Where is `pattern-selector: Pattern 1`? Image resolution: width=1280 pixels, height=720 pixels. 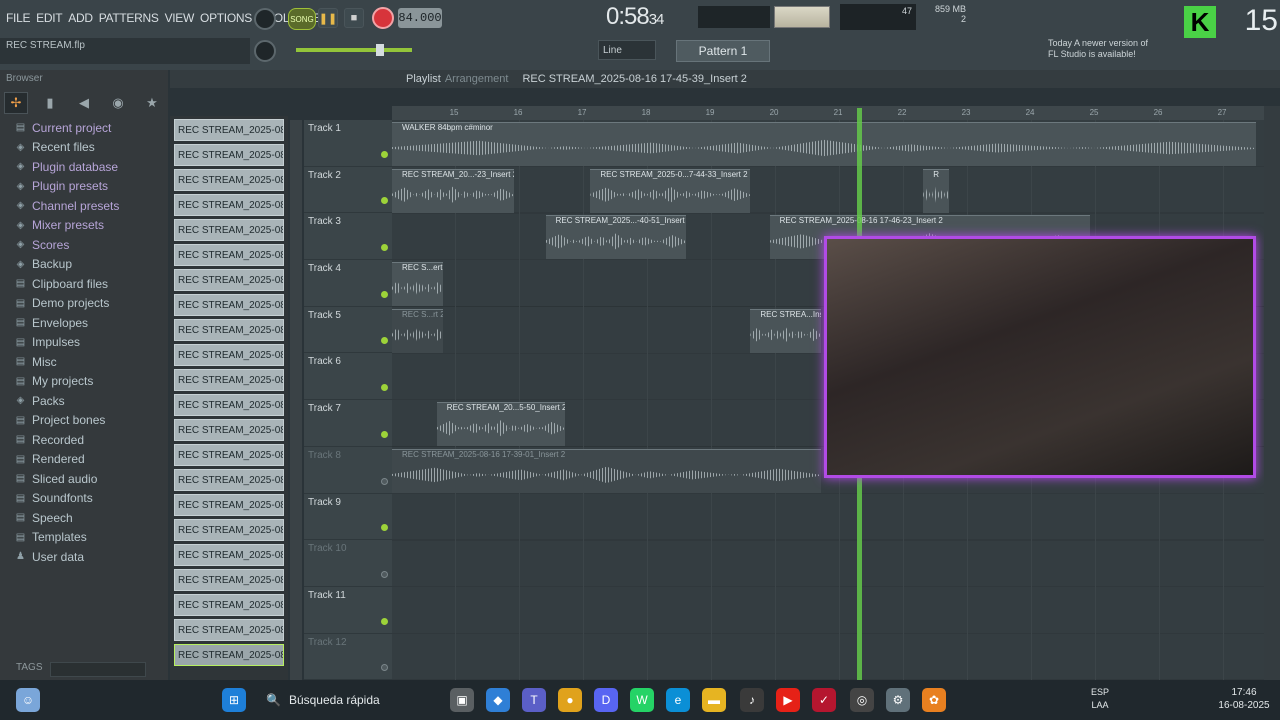 pattern-selector: Pattern 1 is located at coordinates (723, 51).